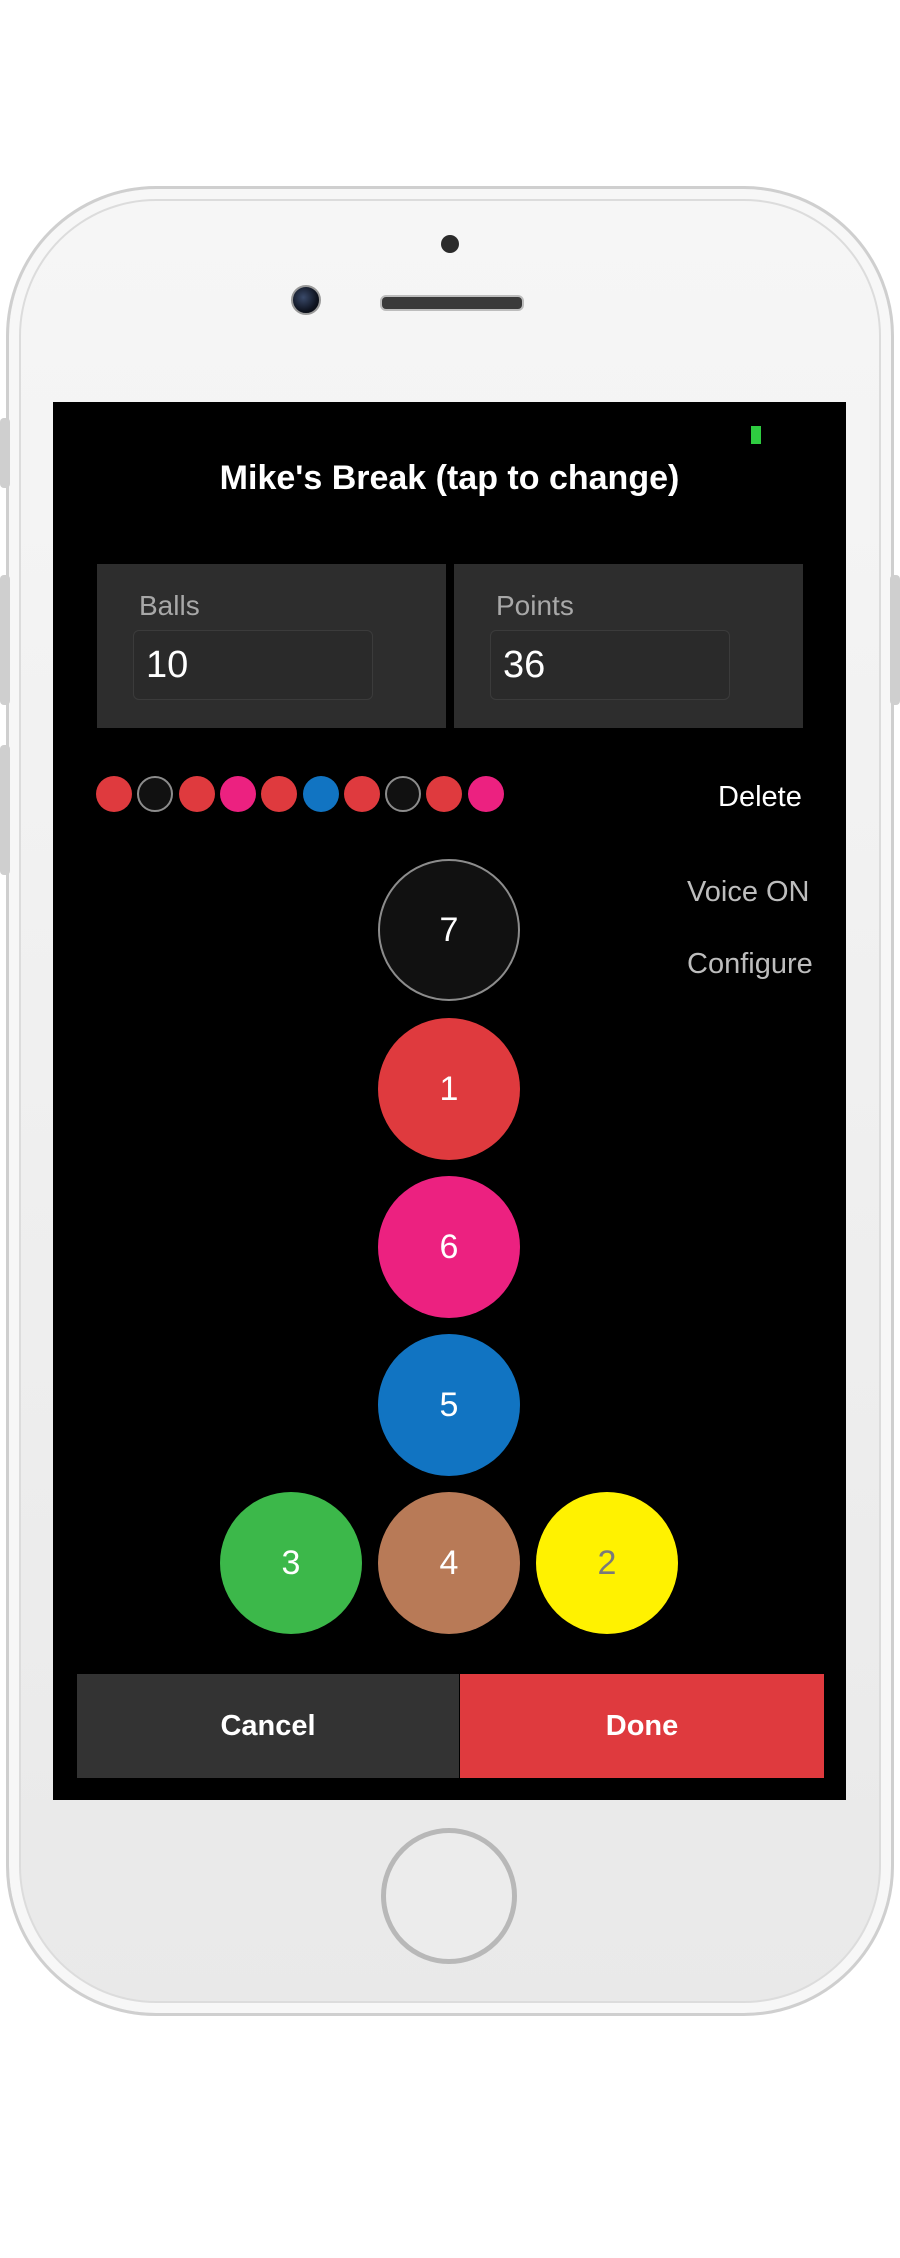  Describe the element at coordinates (760, 797) in the screenshot. I see `delete-button: Delete` at that location.